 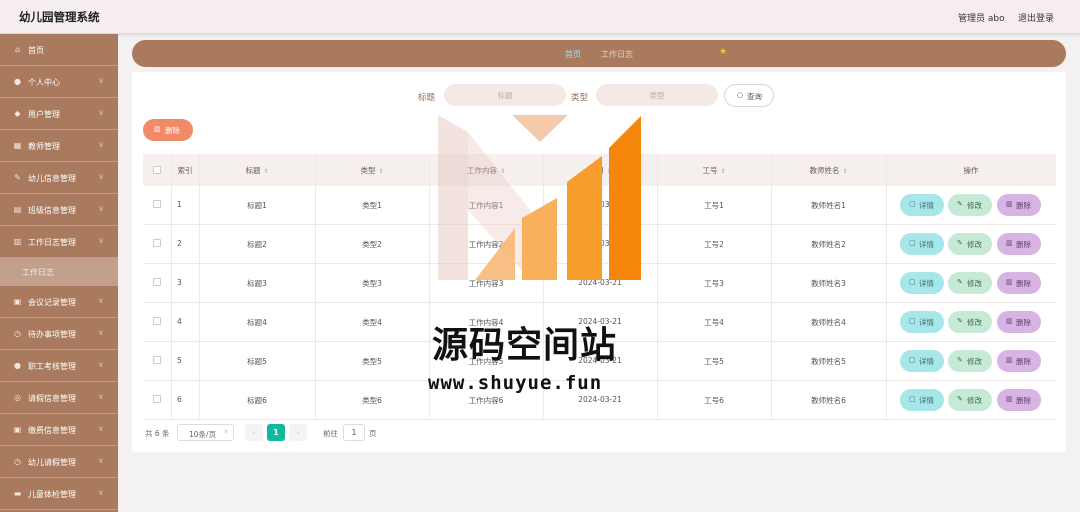 I want to click on detail-icon: ▢, so click(x=912, y=204).